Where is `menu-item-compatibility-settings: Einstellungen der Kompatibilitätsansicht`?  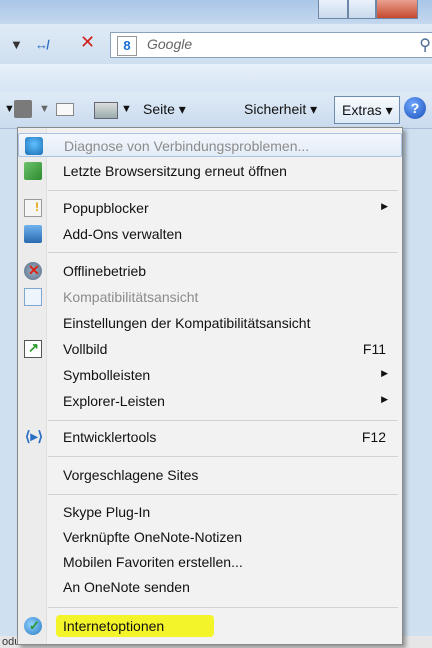
menu-item-compatibility-settings: Einstellungen der Kompatibilitätsansicht is located at coordinates (210, 323).